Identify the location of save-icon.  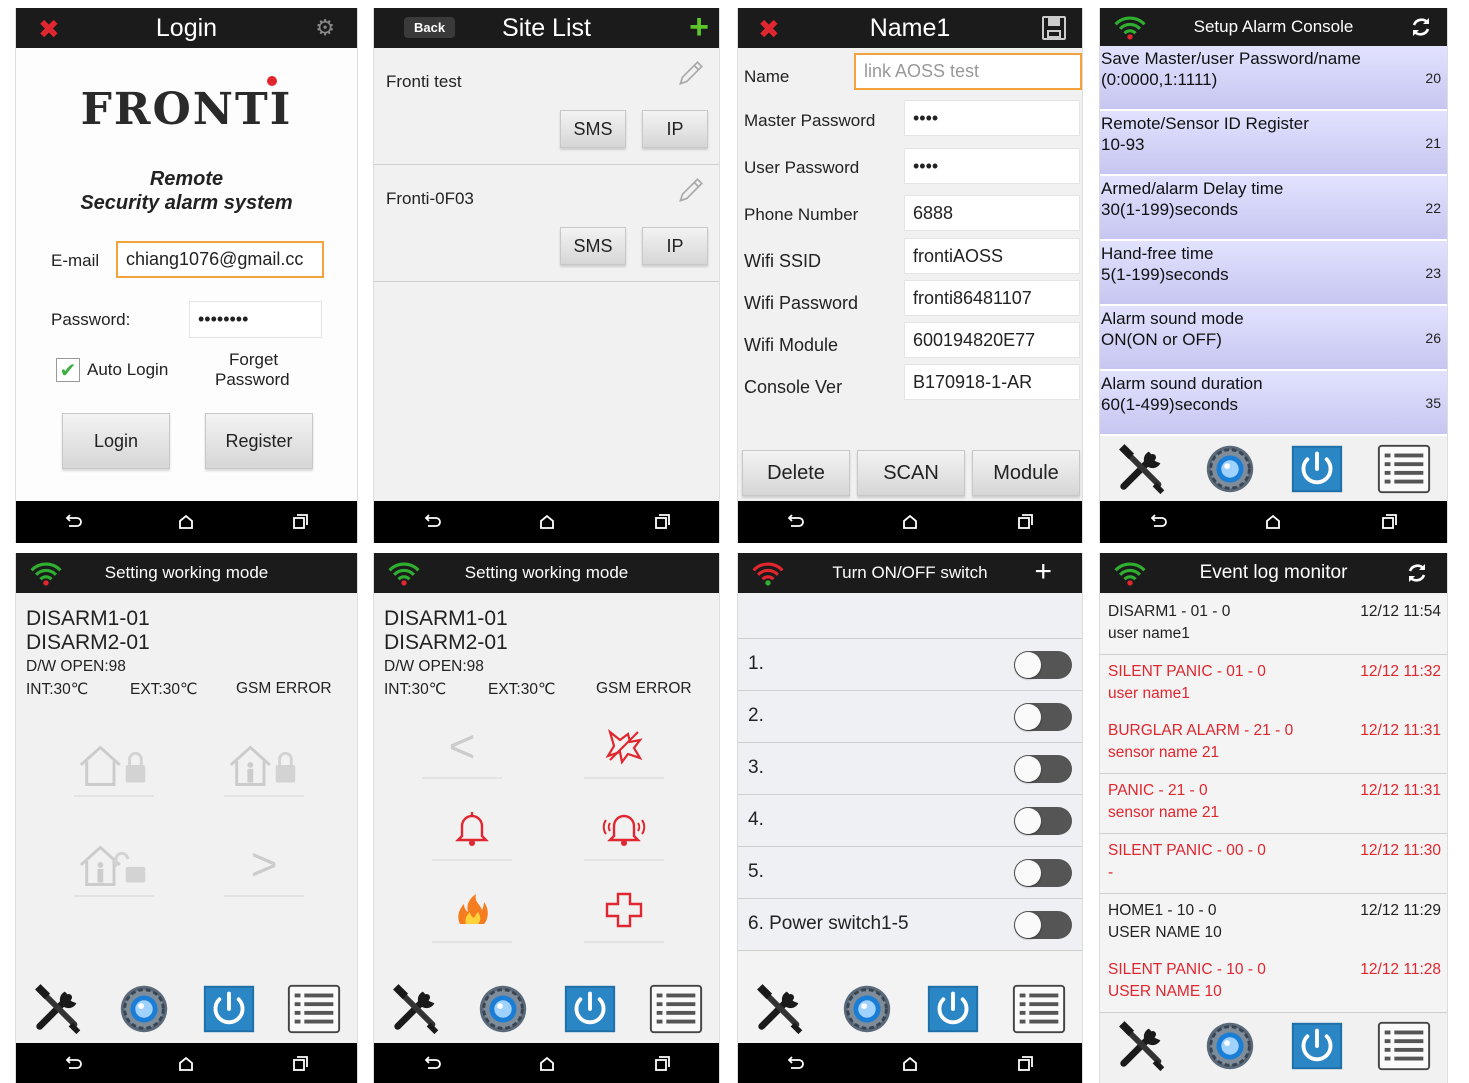
(1054, 28).